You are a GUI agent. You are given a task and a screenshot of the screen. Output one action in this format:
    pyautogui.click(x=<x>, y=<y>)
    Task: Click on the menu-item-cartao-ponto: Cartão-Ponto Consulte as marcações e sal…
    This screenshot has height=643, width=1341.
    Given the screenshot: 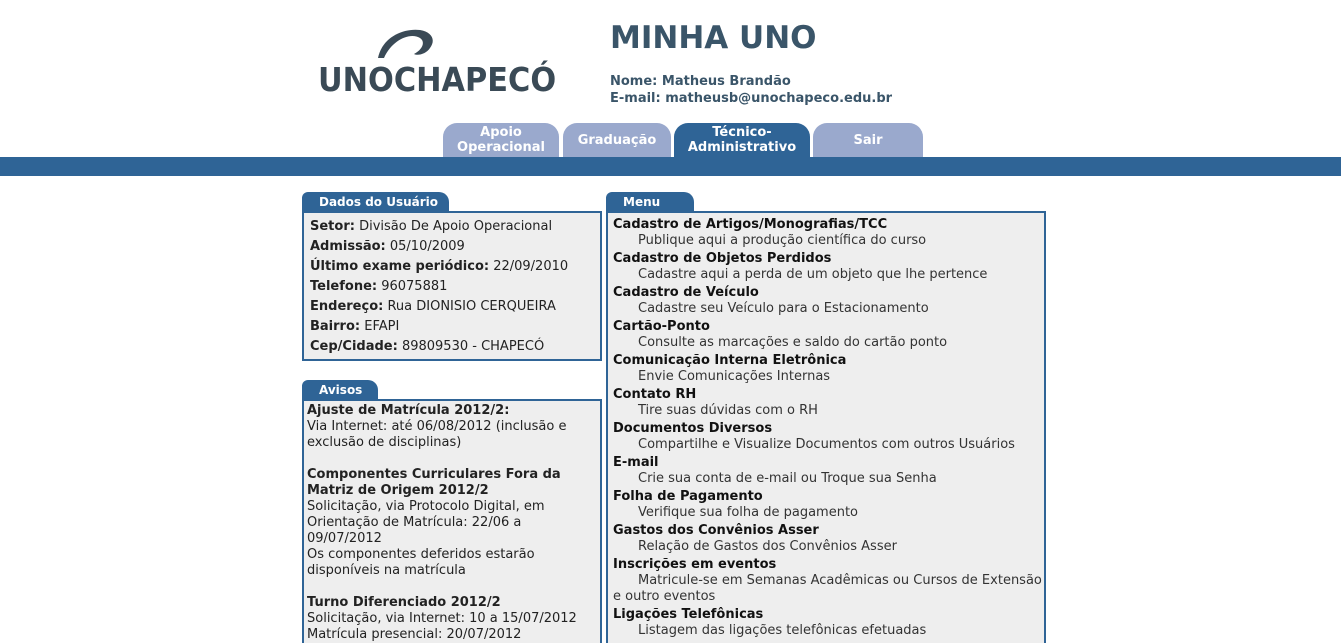 What is the action you would take?
    pyautogui.click(x=828, y=335)
    